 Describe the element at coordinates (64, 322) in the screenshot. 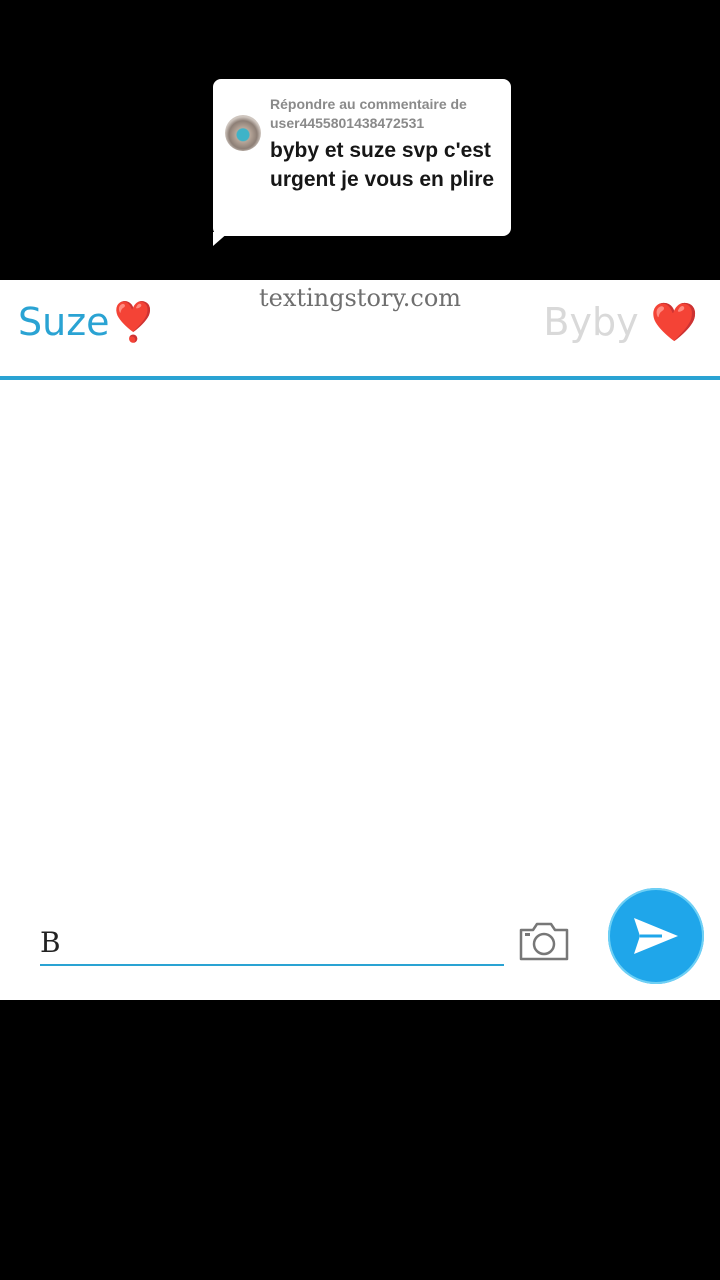

I see `contact-name-left: Suze` at that location.